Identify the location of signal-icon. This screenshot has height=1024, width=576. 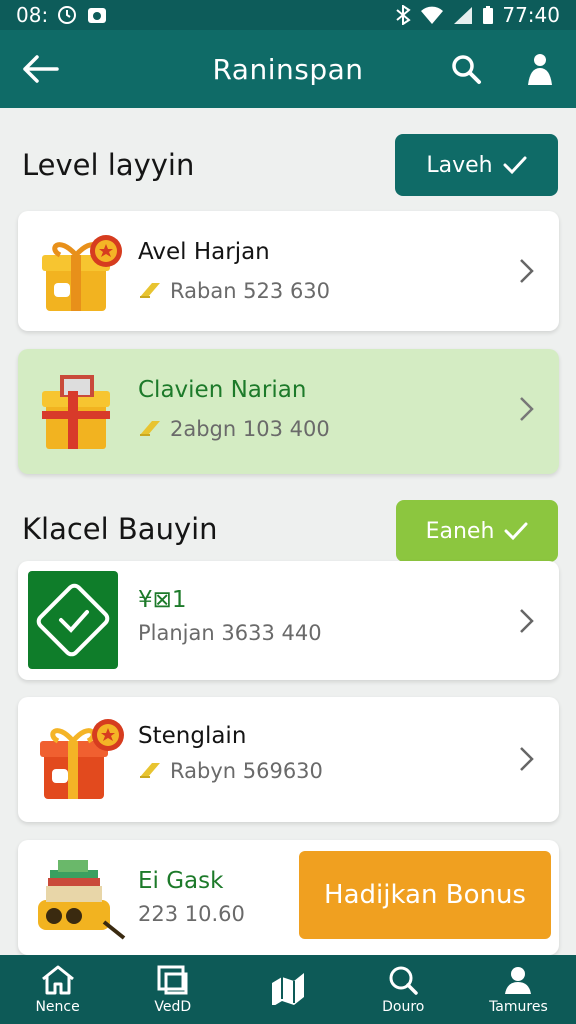
(463, 15).